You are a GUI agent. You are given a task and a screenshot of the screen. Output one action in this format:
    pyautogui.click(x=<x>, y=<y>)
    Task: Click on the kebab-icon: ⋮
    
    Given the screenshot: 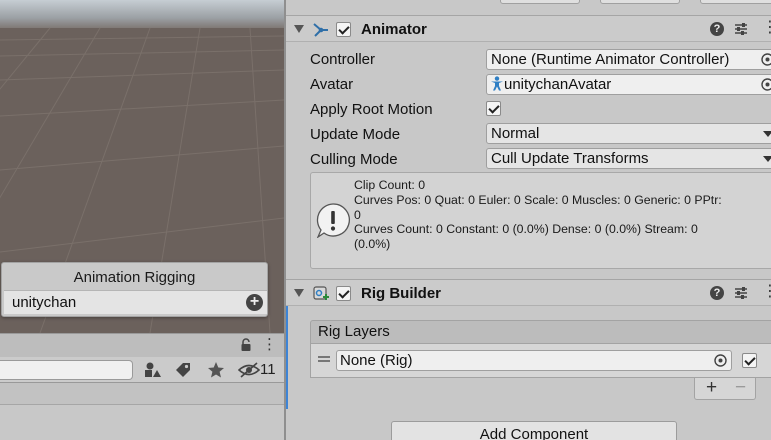 What is the action you would take?
    pyautogui.click(x=269, y=345)
    